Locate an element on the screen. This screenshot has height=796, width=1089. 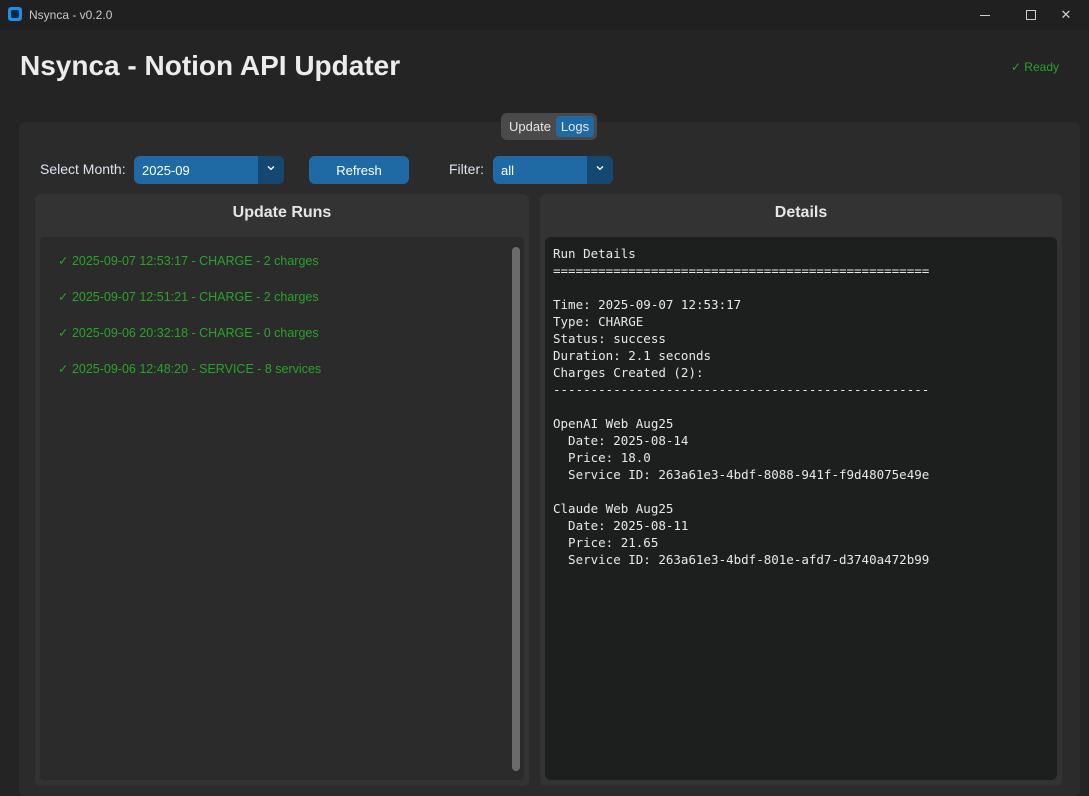
minimize-button is located at coordinates (985, 15).